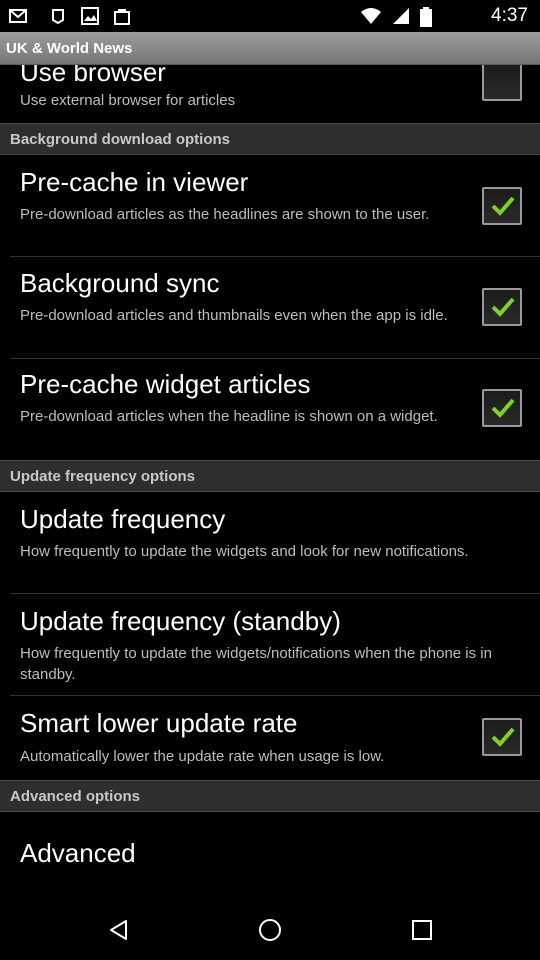  Describe the element at coordinates (270, 476) in the screenshot. I see `section-header-update: Update frequency options` at that location.